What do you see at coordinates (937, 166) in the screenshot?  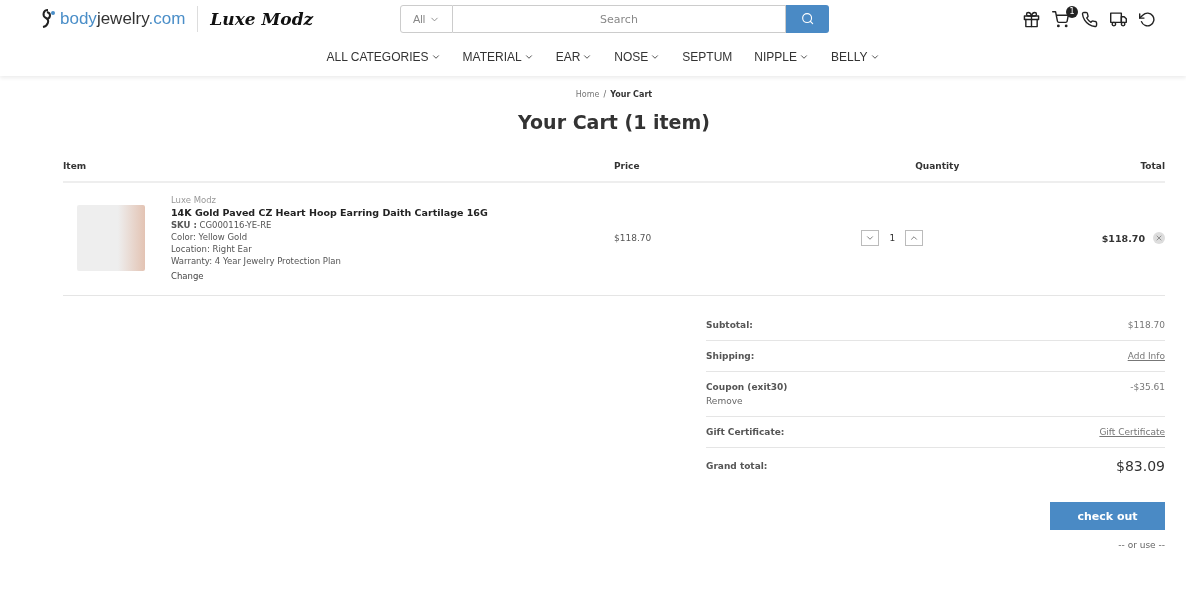 I see `column-header: Quantity` at bounding box center [937, 166].